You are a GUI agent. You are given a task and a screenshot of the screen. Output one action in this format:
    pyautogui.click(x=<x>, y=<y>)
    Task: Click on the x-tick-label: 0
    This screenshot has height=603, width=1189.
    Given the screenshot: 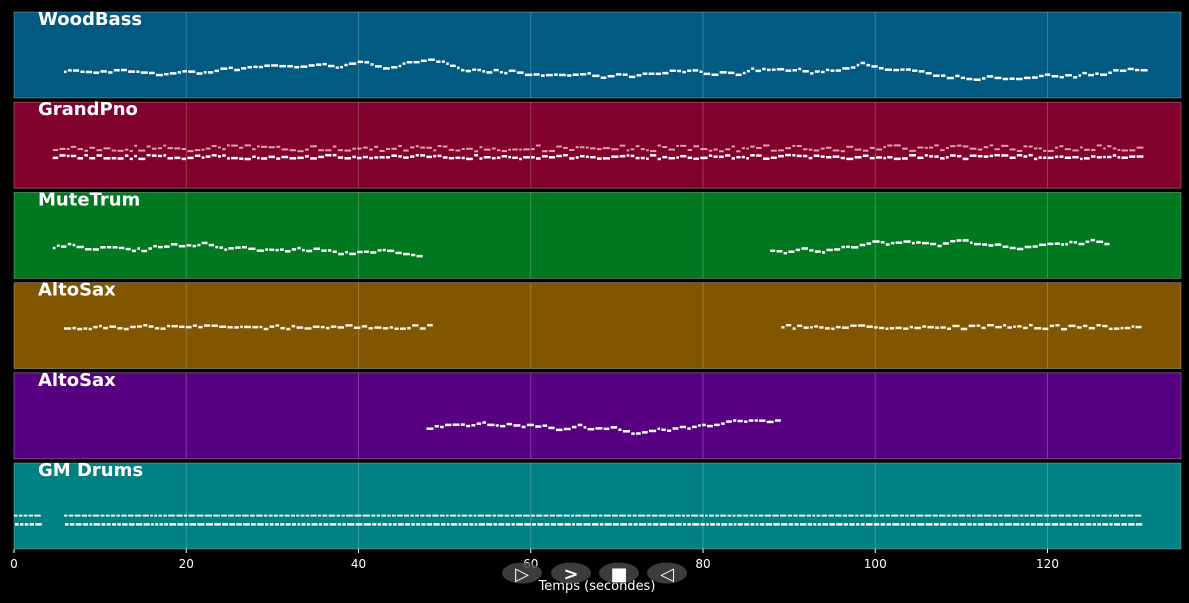 What is the action you would take?
    pyautogui.click(x=14, y=564)
    